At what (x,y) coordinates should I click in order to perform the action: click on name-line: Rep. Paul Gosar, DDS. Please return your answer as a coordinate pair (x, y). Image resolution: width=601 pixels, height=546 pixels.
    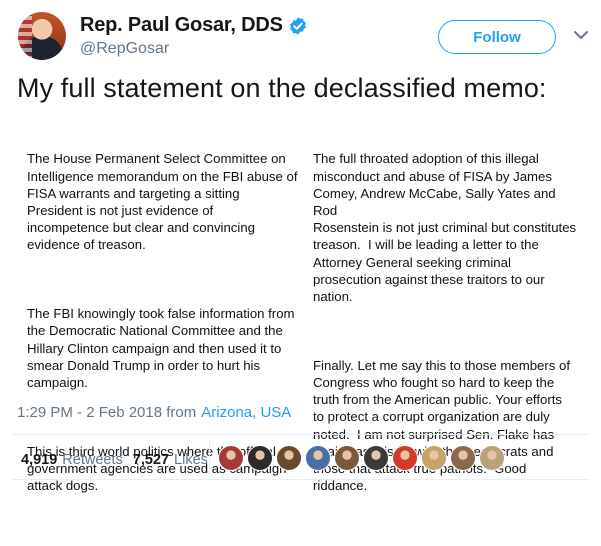
    Looking at the image, I should click on (194, 25).